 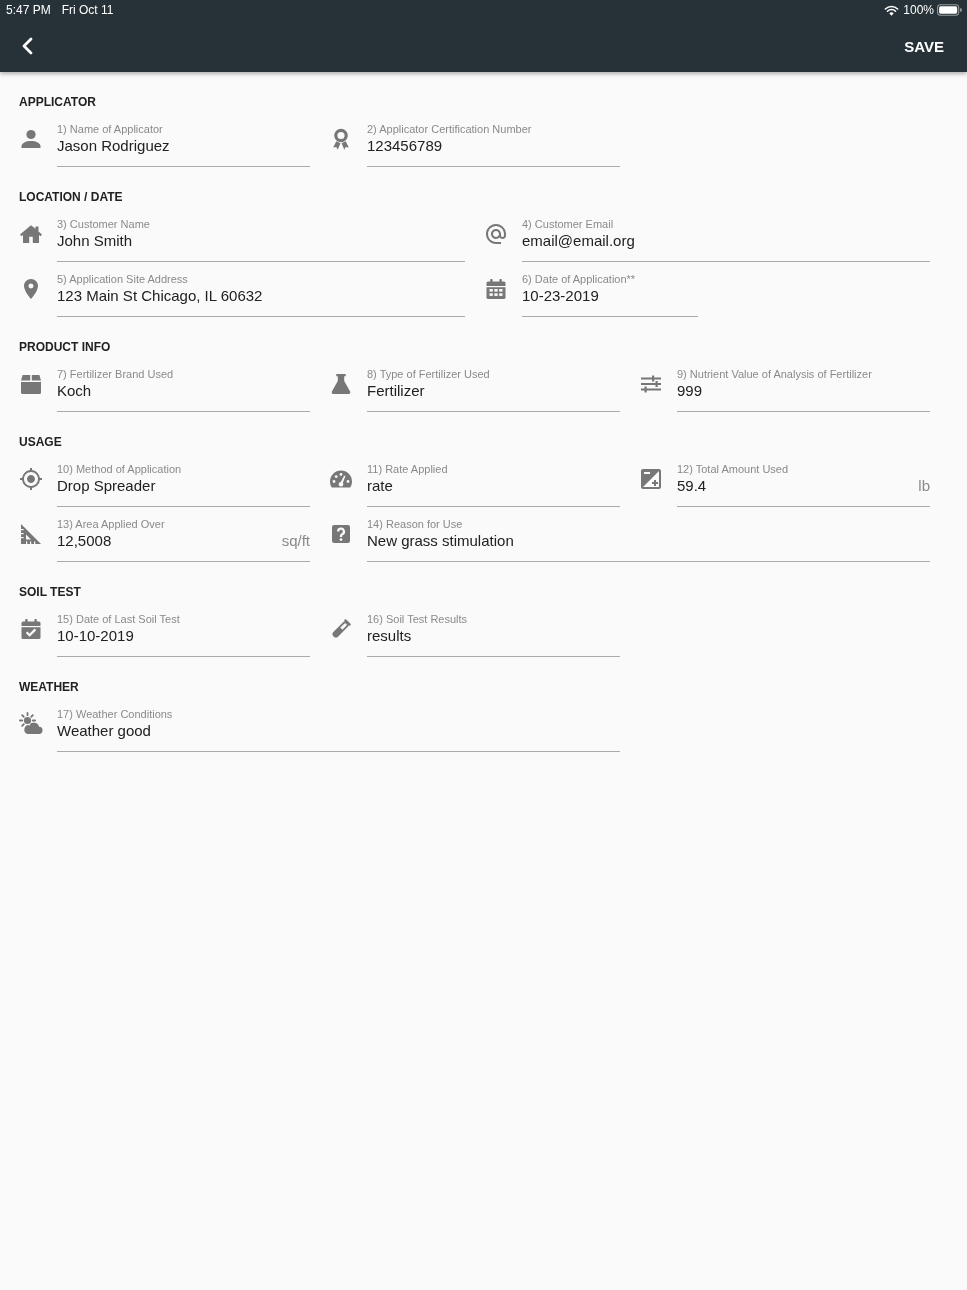 I want to click on field-value: 10-10-2019, so click(x=95, y=636).